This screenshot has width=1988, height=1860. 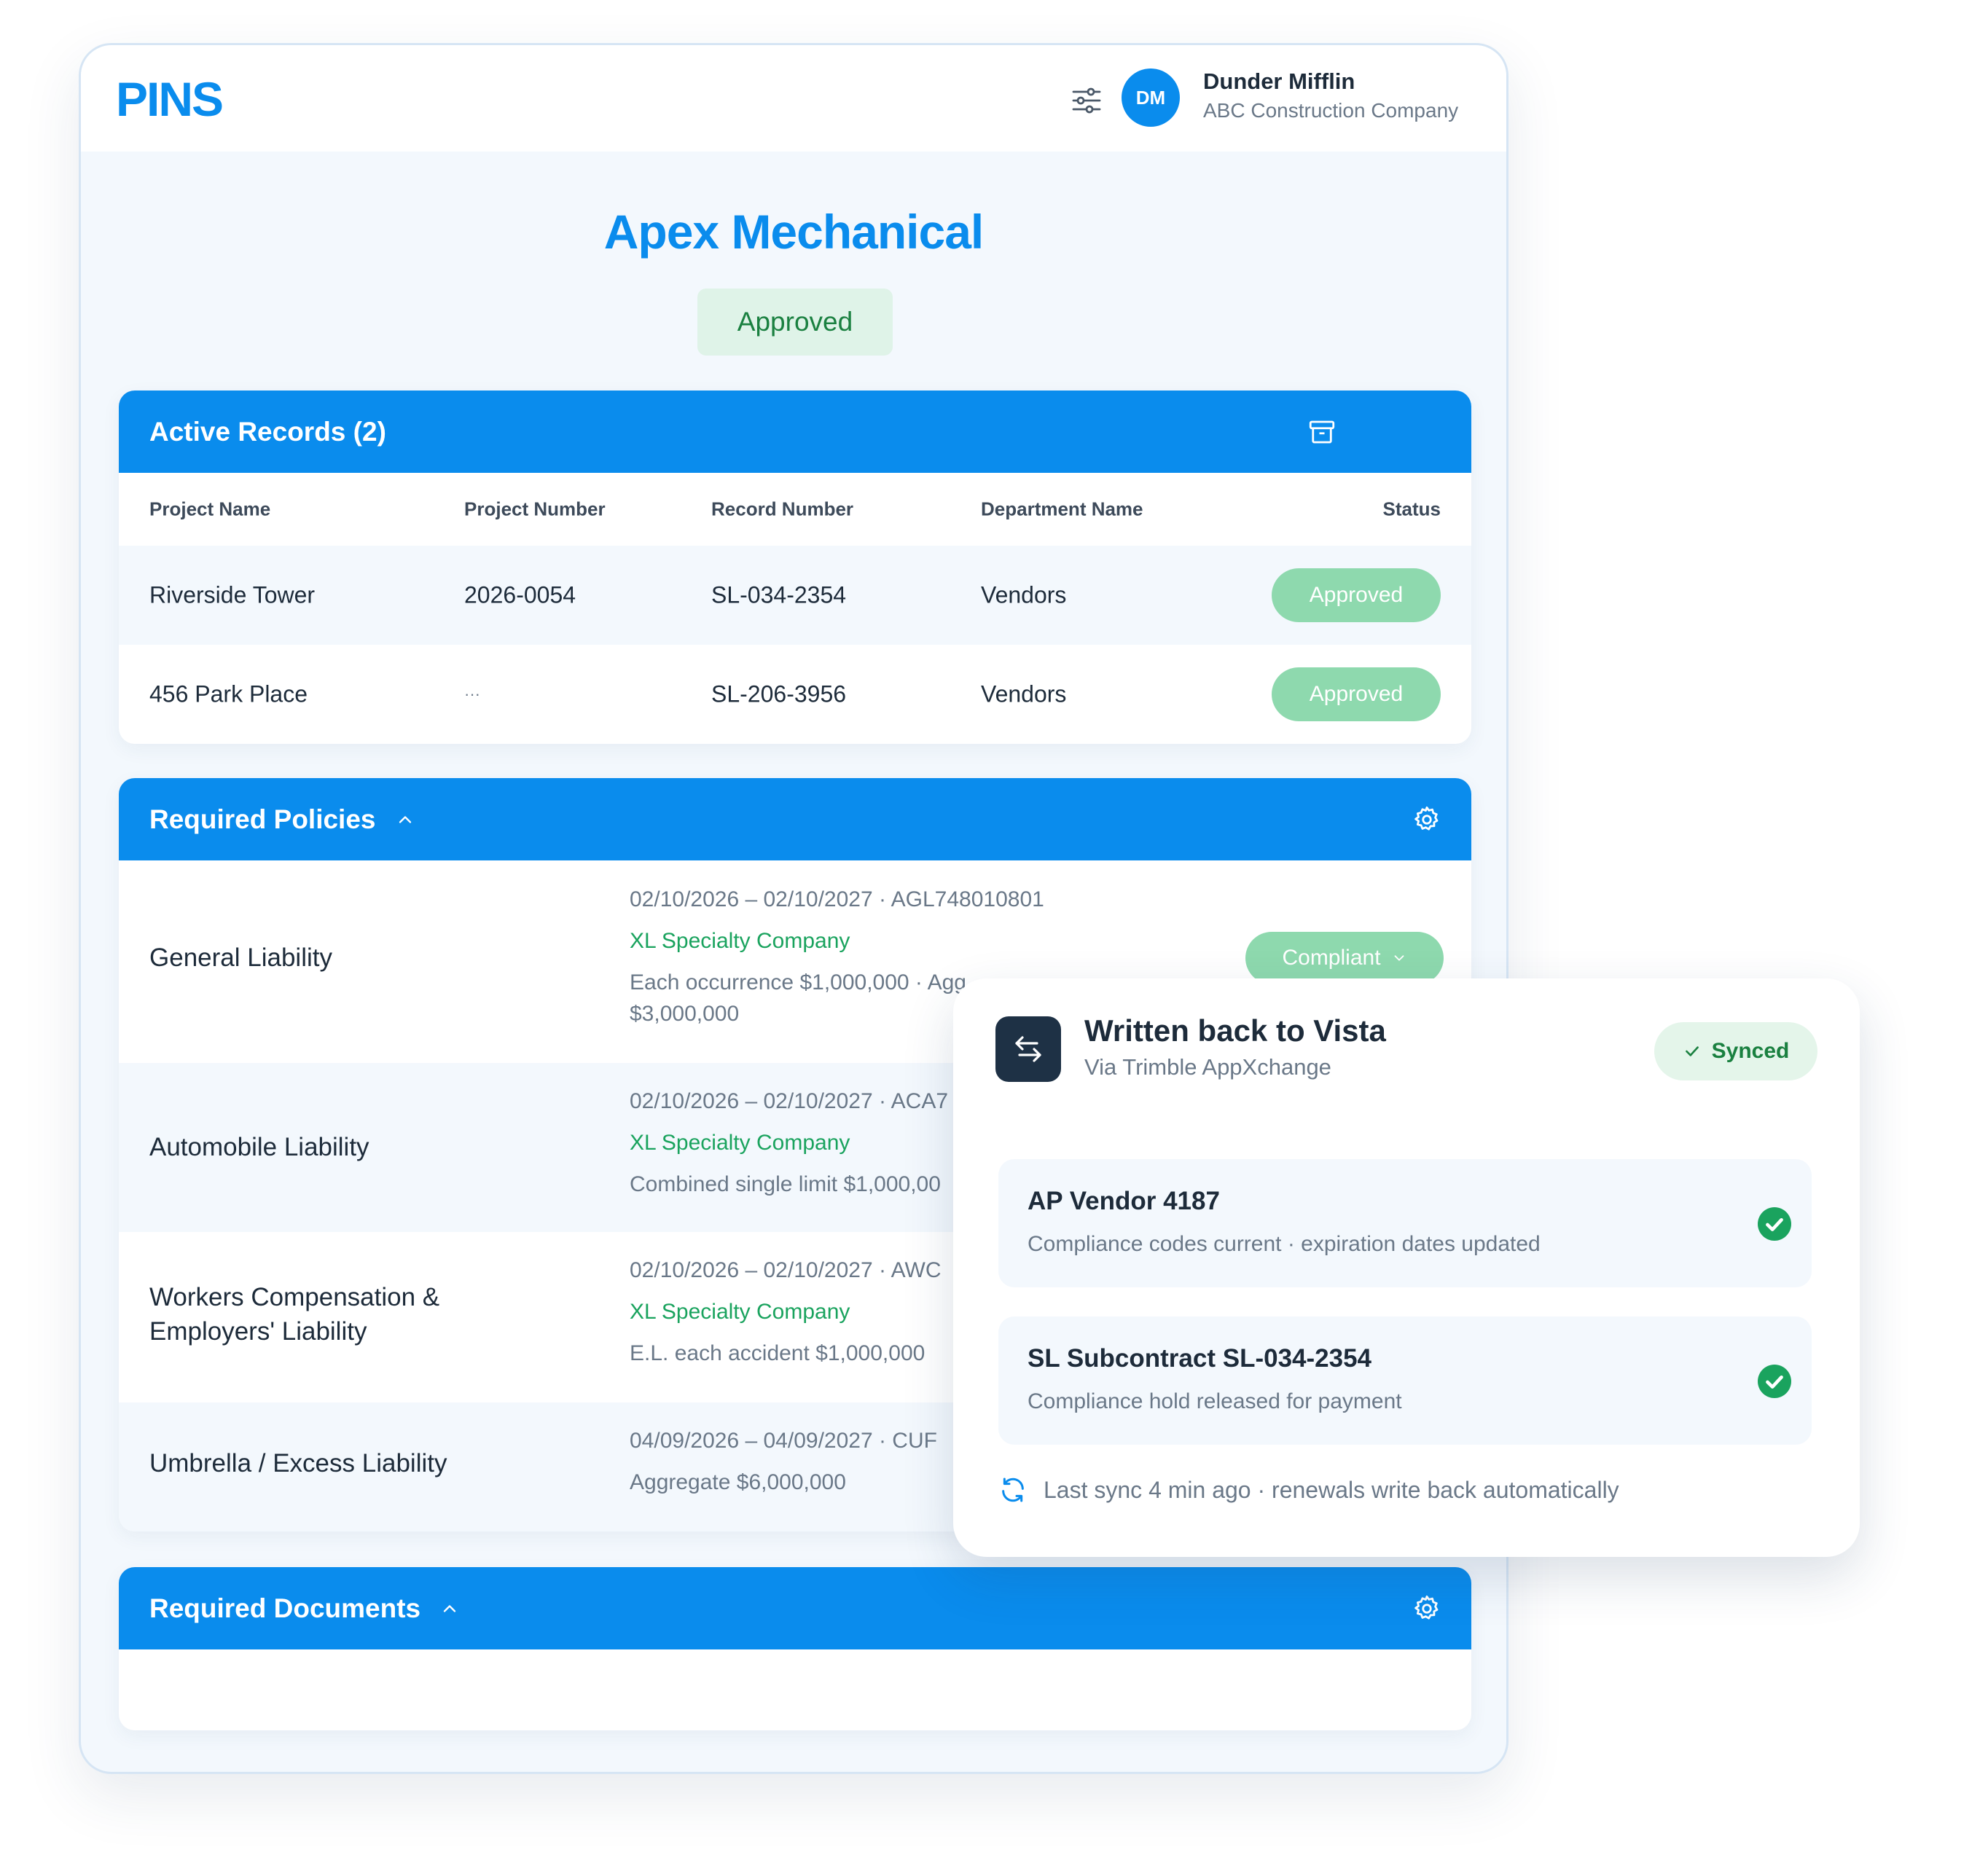 What do you see at coordinates (794, 232) in the screenshot?
I see `page-title: Apex Mechanical` at bounding box center [794, 232].